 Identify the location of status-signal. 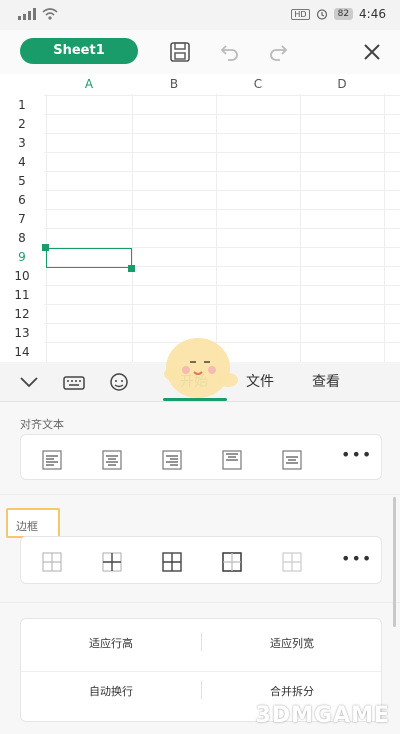
(38, 14).